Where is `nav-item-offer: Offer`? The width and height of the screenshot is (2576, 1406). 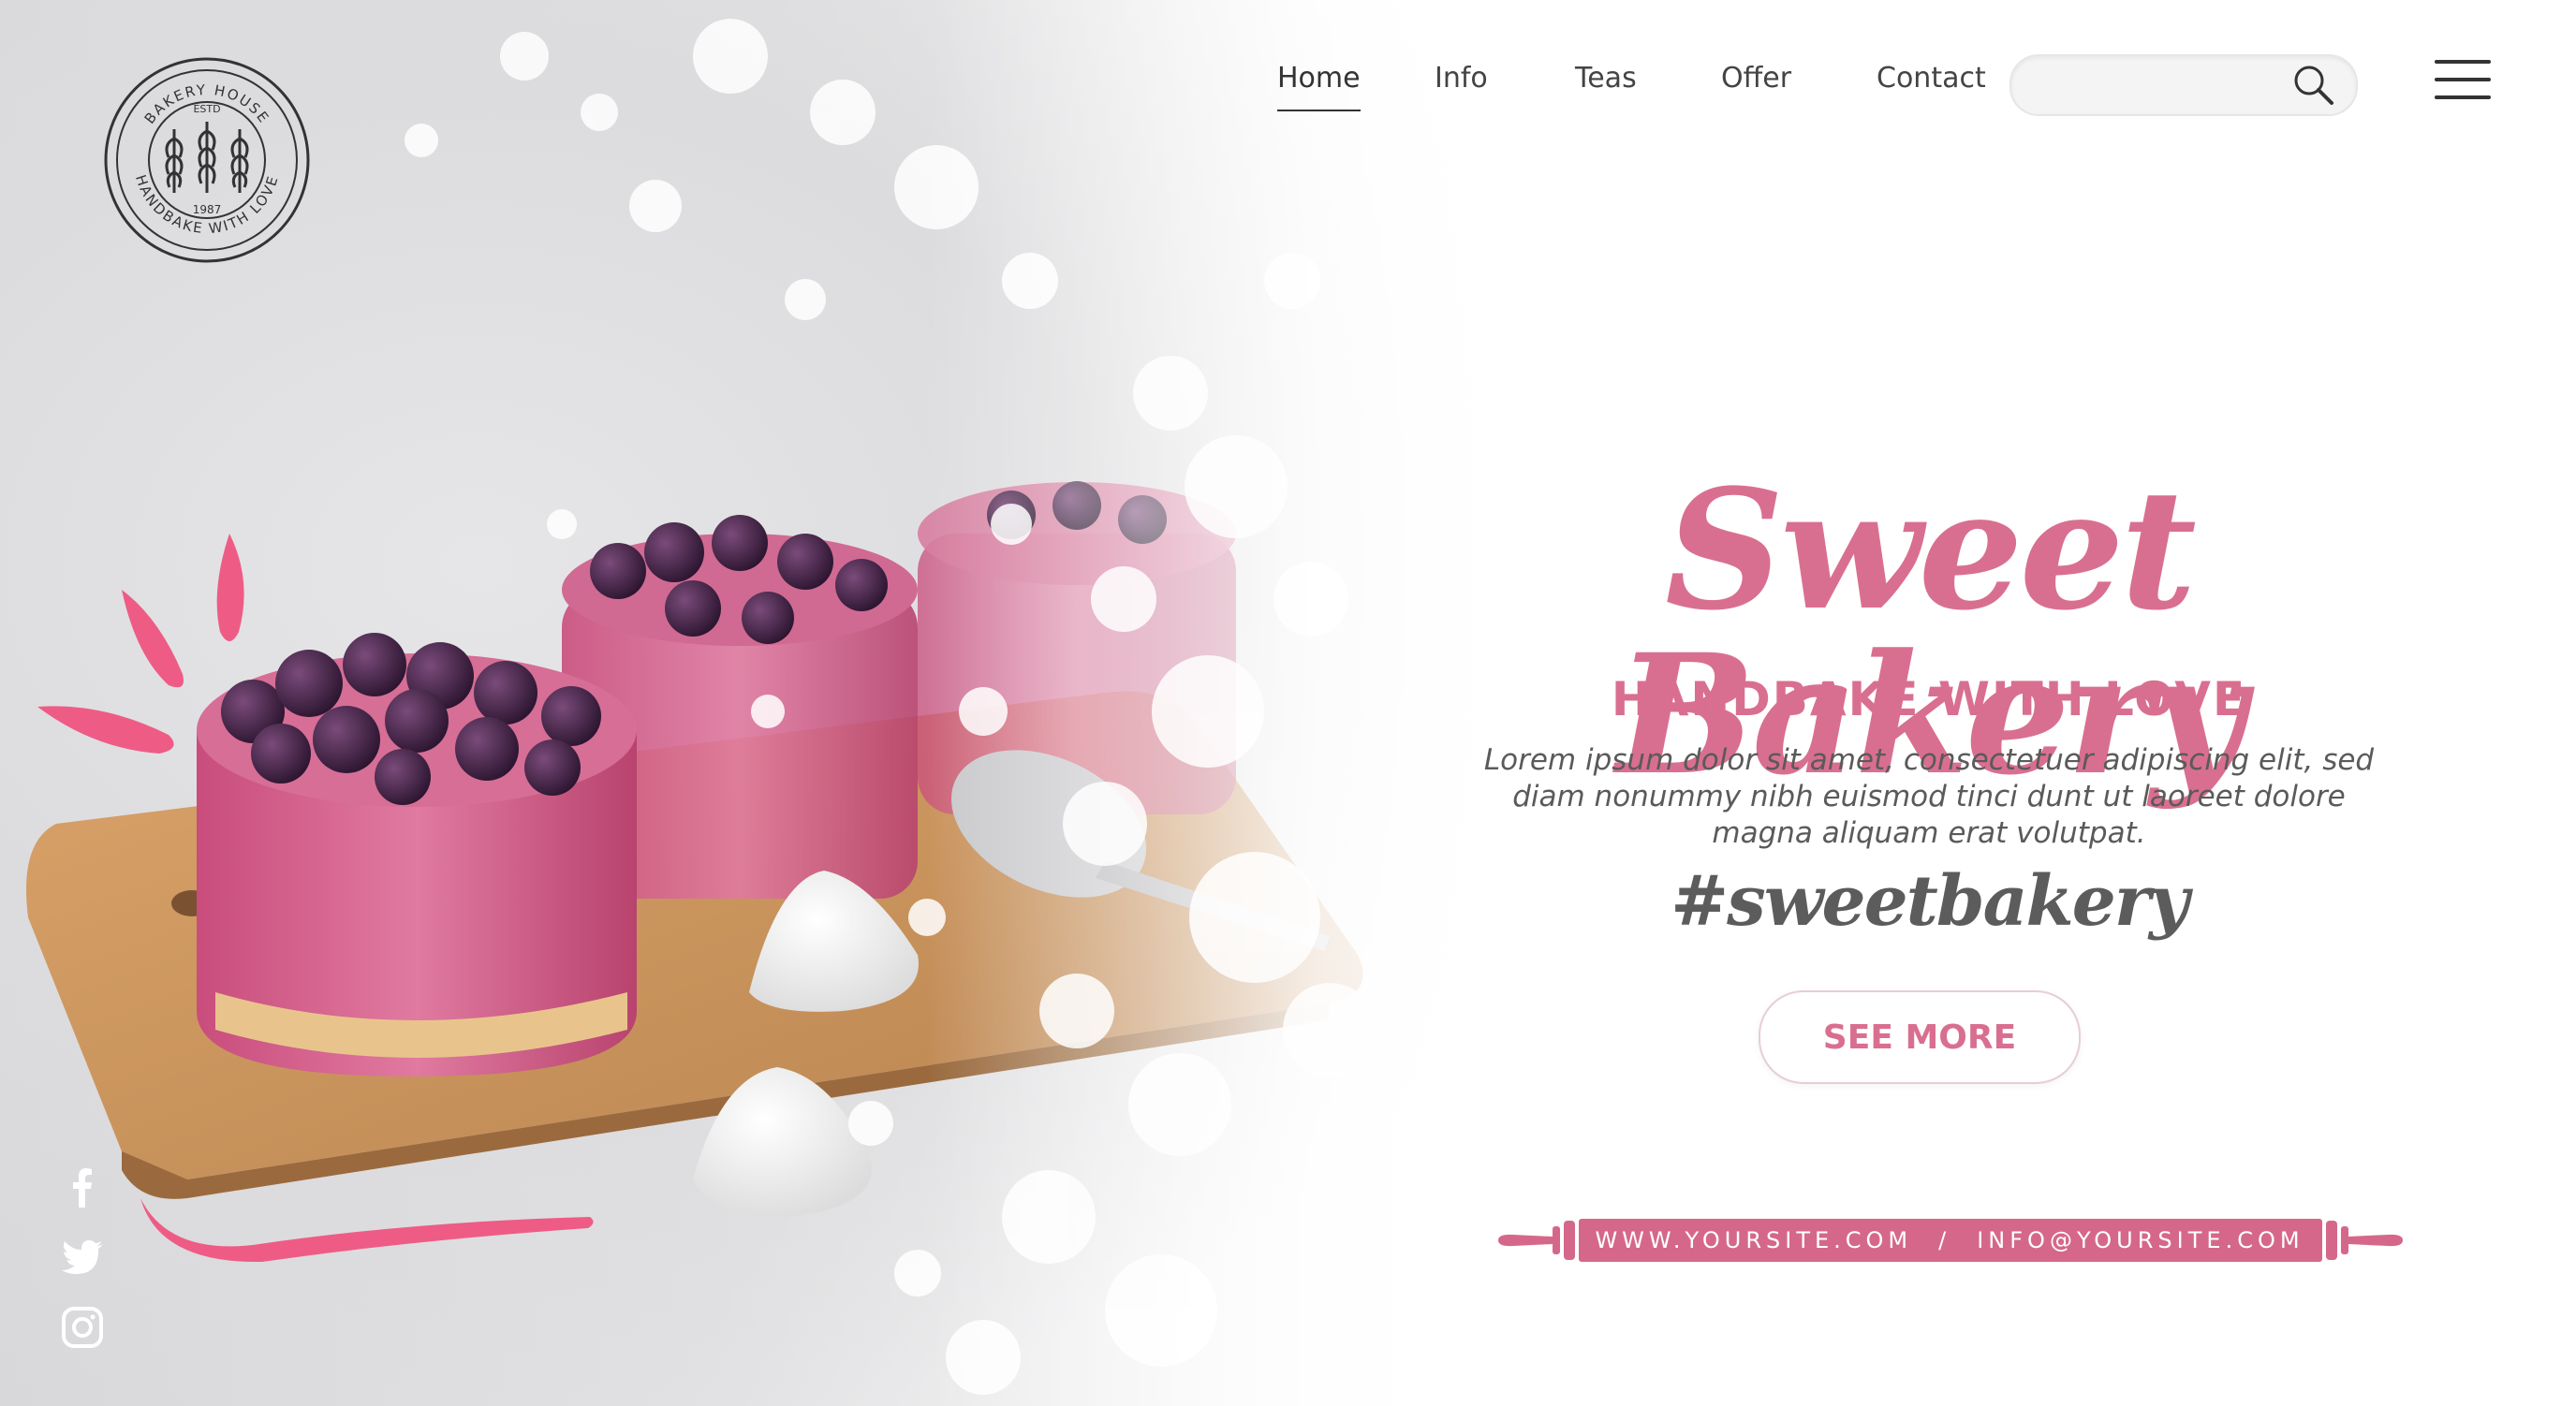
nav-item-offer: Offer is located at coordinates (1756, 79).